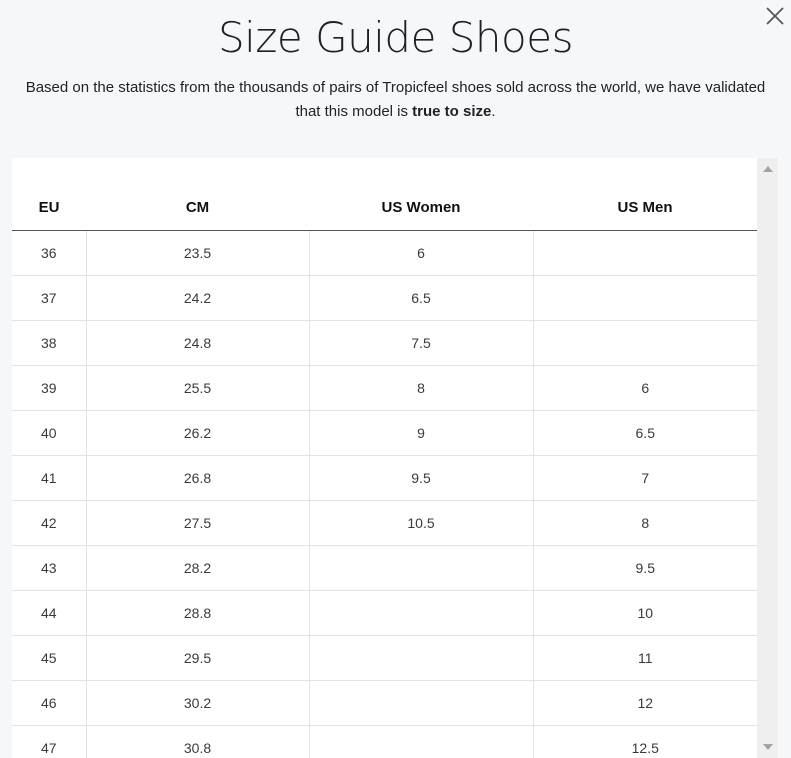 This screenshot has width=791, height=758. I want to click on table-row: 41 26.8 9.5 7, so click(384, 478).